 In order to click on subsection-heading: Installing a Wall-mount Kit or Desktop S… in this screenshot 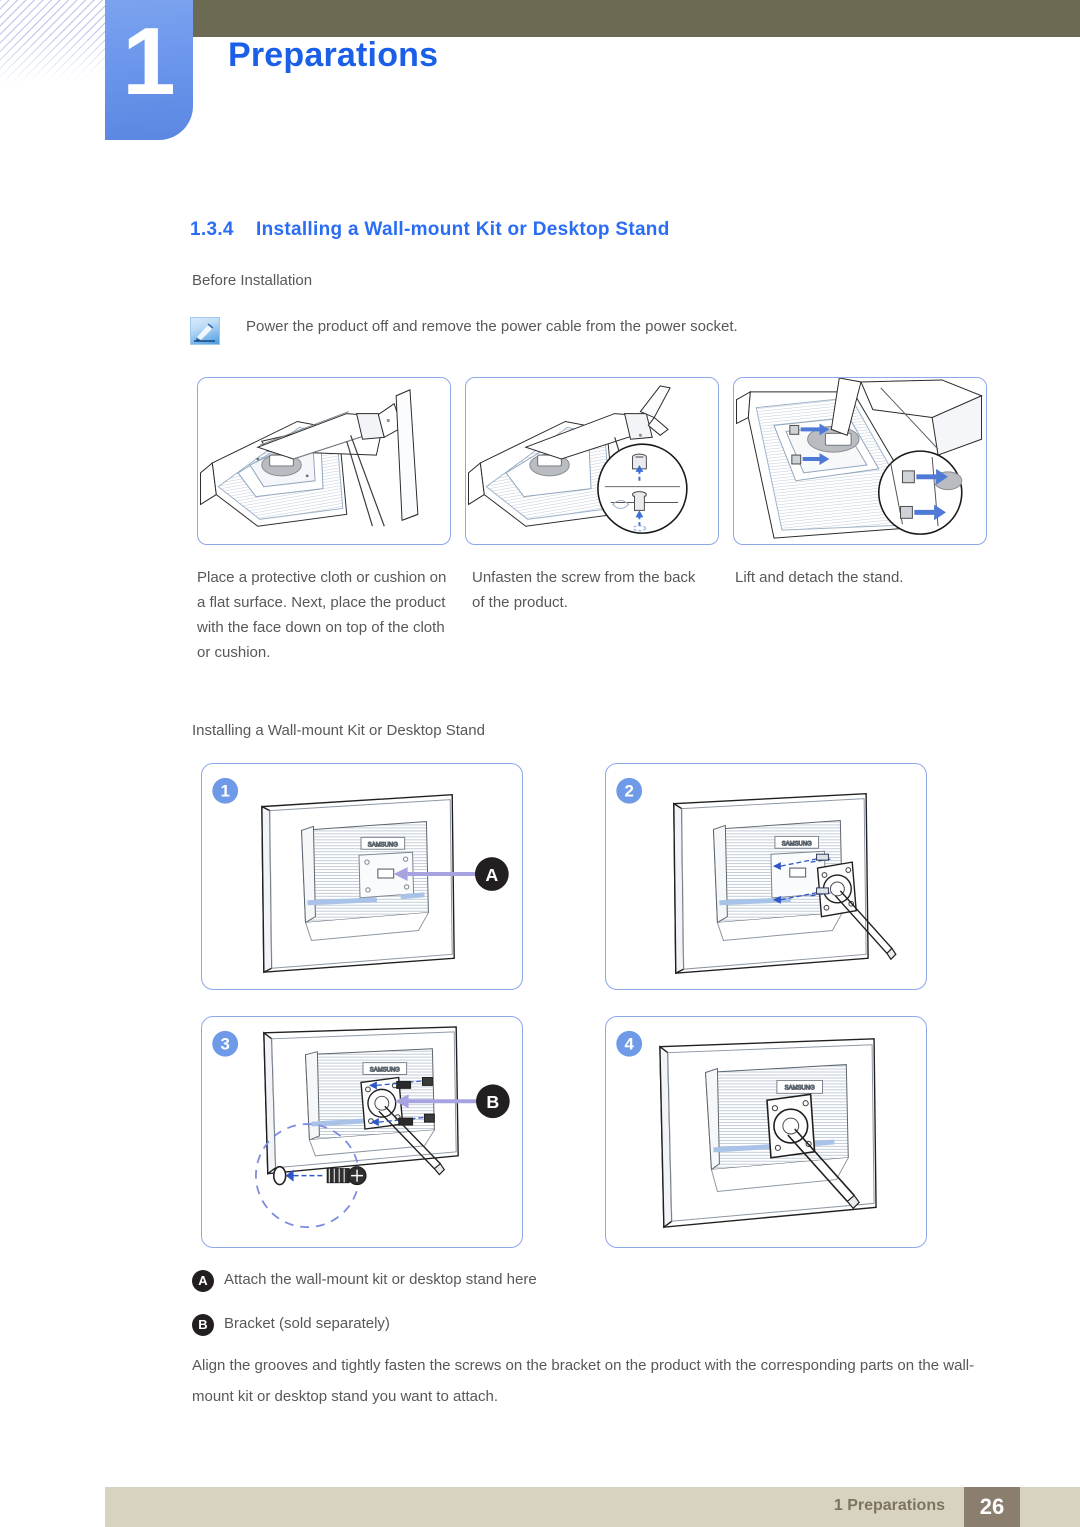, I will do `click(338, 730)`.